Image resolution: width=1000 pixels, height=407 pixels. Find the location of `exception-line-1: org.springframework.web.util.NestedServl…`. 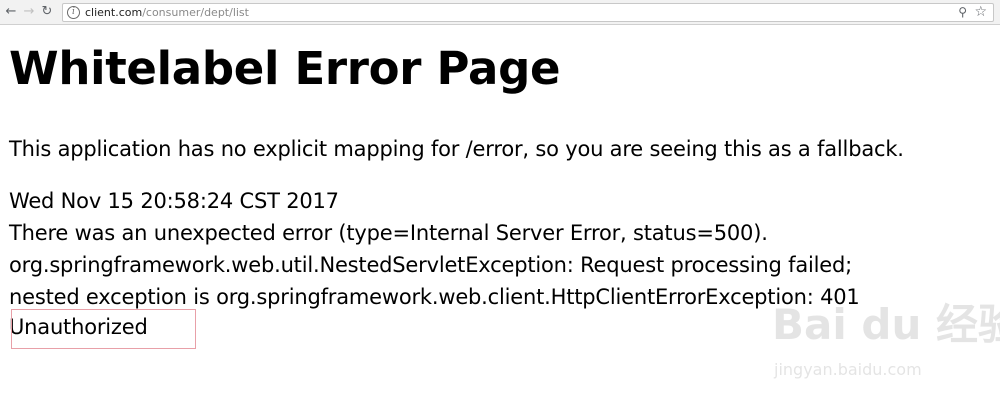

exception-line-1: org.springframework.web.util.NestedServl… is located at coordinates (430, 265).